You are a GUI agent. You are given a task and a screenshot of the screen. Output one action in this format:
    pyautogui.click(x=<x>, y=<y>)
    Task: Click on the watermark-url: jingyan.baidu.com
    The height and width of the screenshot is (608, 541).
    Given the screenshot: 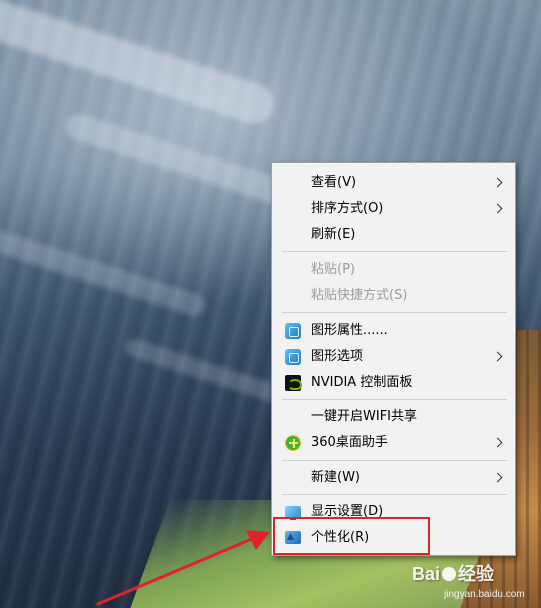 What is the action you would take?
    pyautogui.click(x=484, y=594)
    